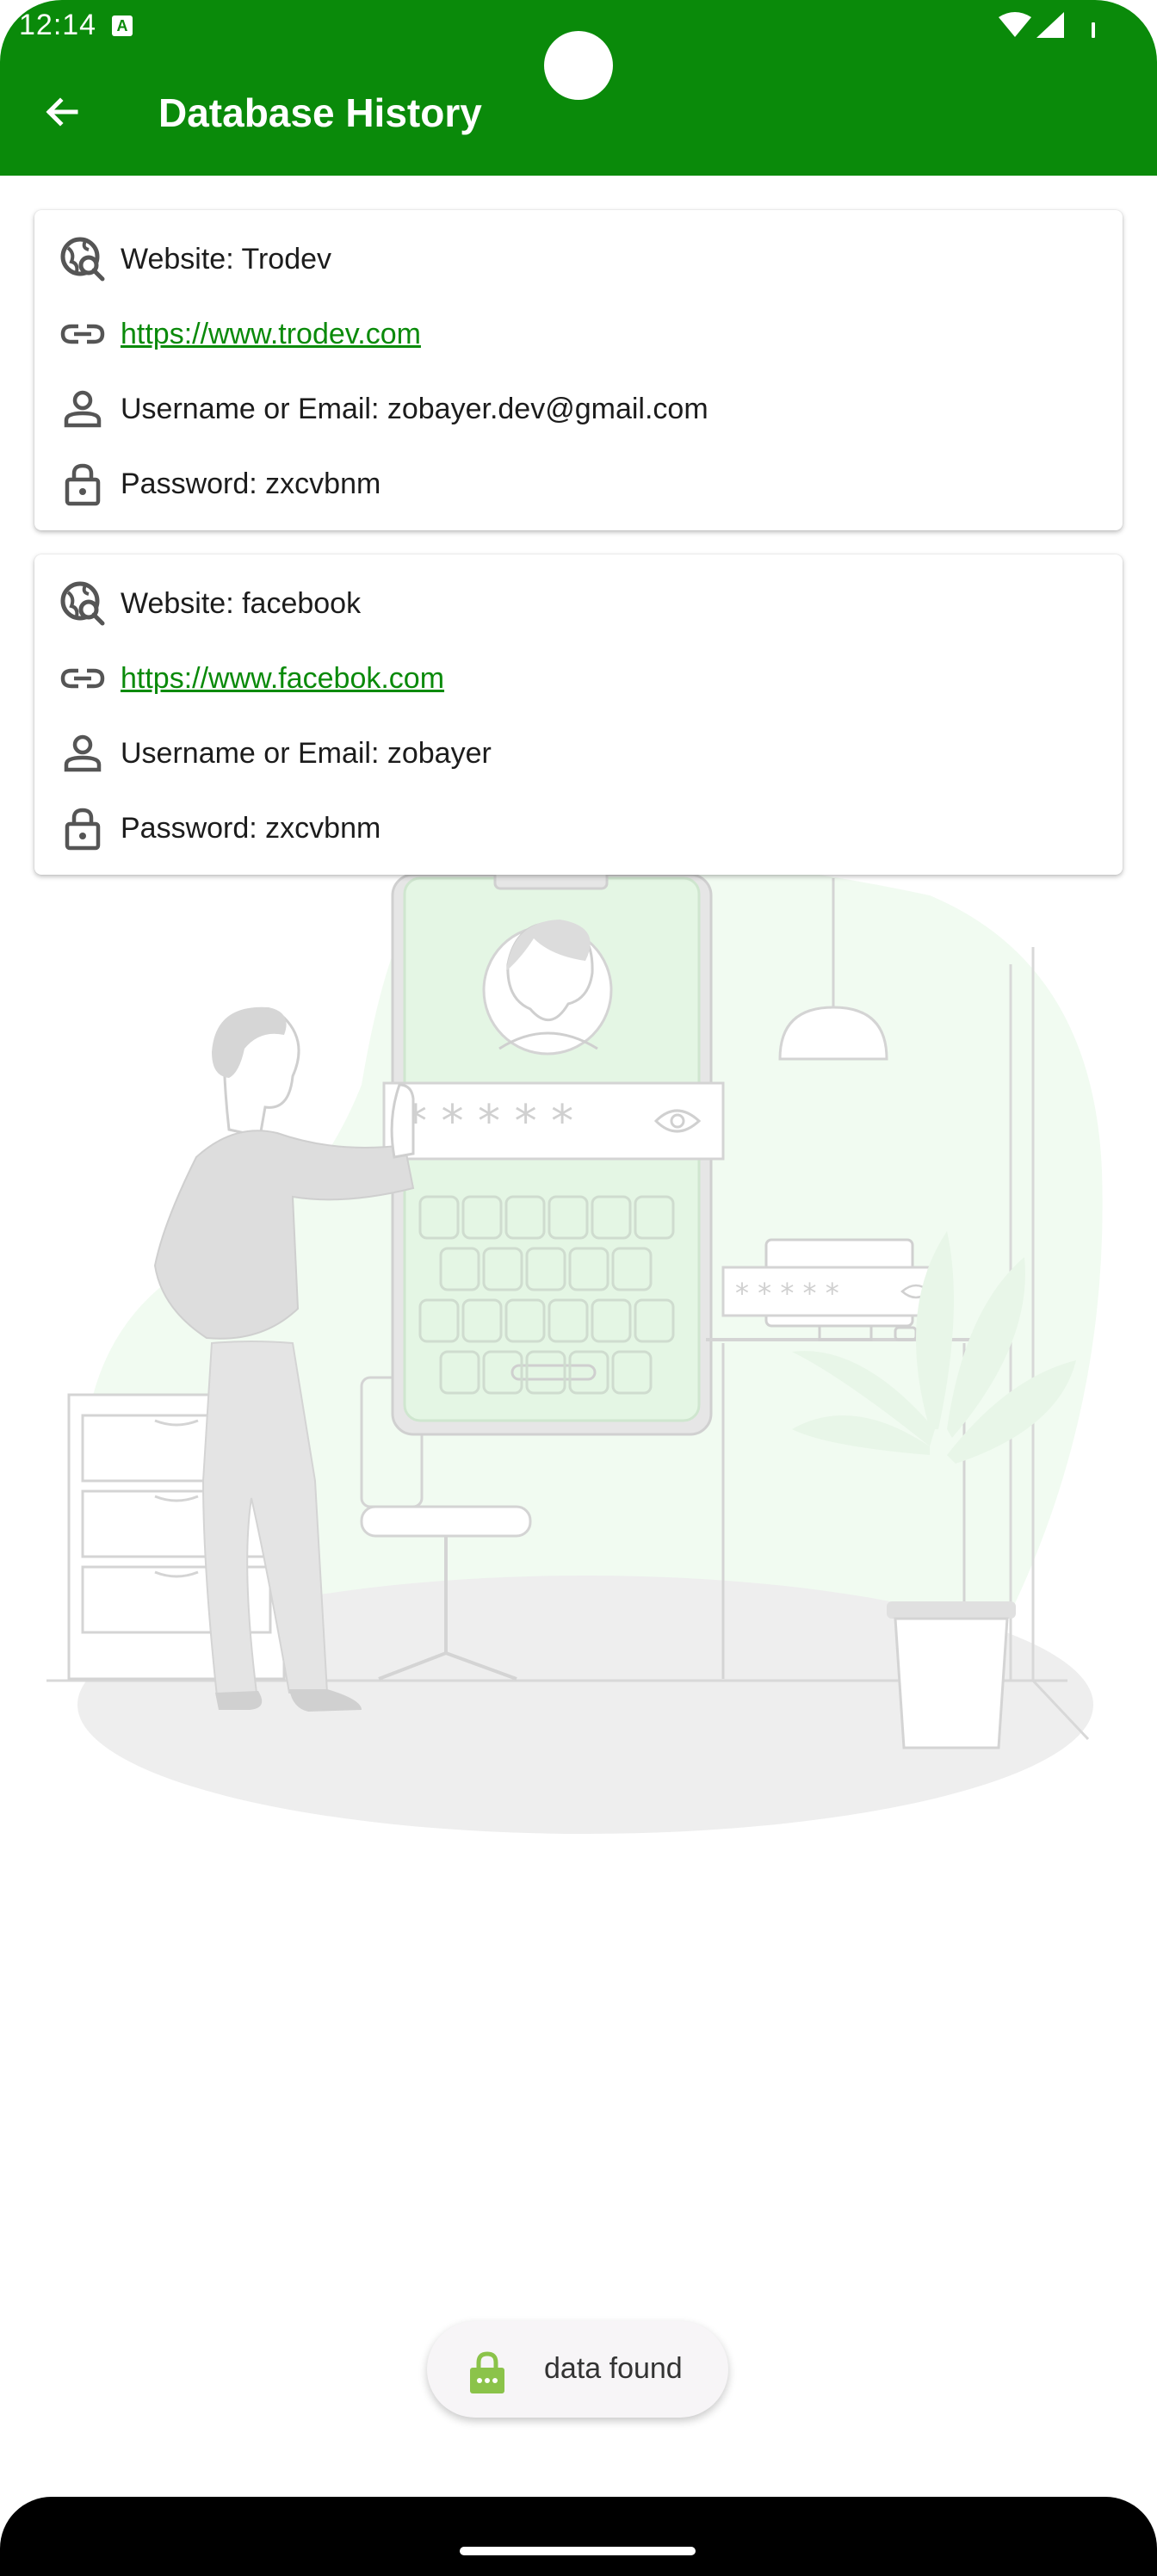 The height and width of the screenshot is (2576, 1157). What do you see at coordinates (1050, 25) in the screenshot?
I see `signal-icon` at bounding box center [1050, 25].